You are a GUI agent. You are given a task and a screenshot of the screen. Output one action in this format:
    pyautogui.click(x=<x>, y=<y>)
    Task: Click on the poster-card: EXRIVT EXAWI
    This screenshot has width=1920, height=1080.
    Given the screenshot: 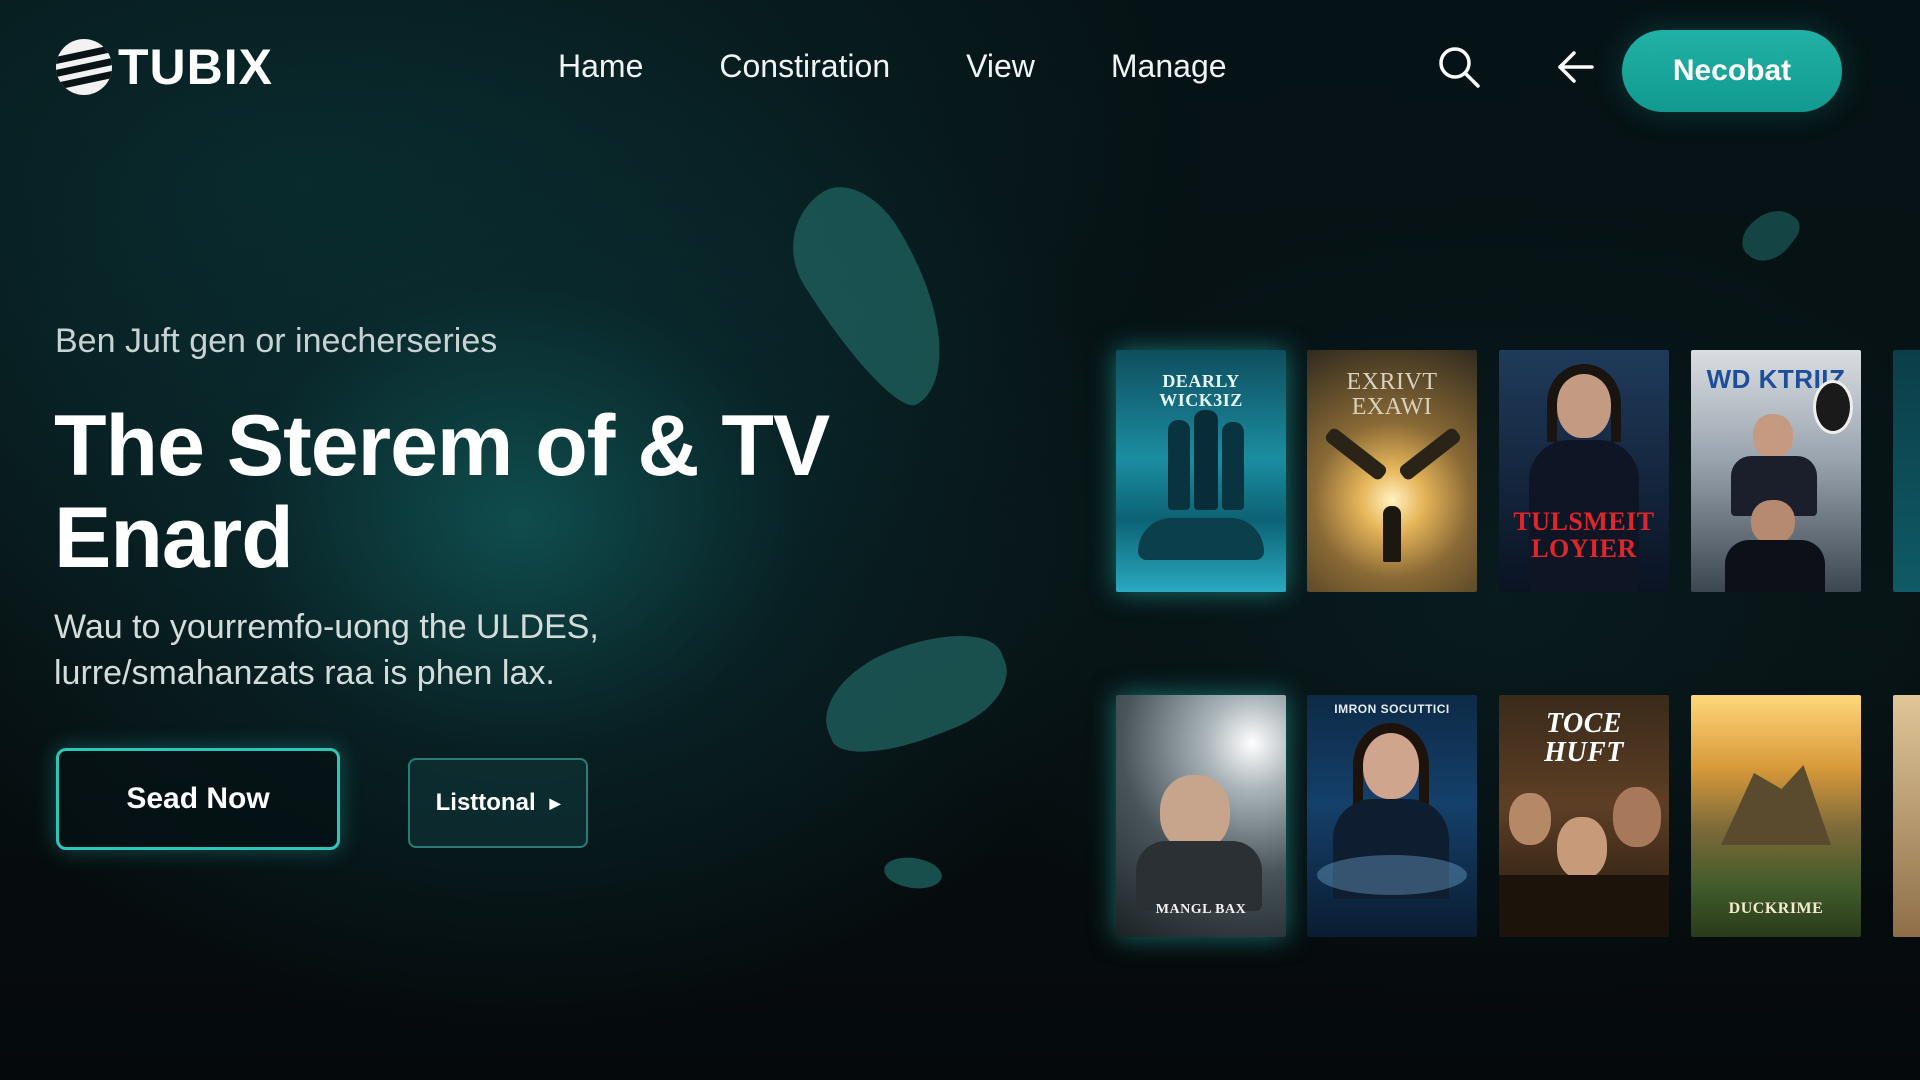 What is the action you would take?
    pyautogui.click(x=1392, y=471)
    